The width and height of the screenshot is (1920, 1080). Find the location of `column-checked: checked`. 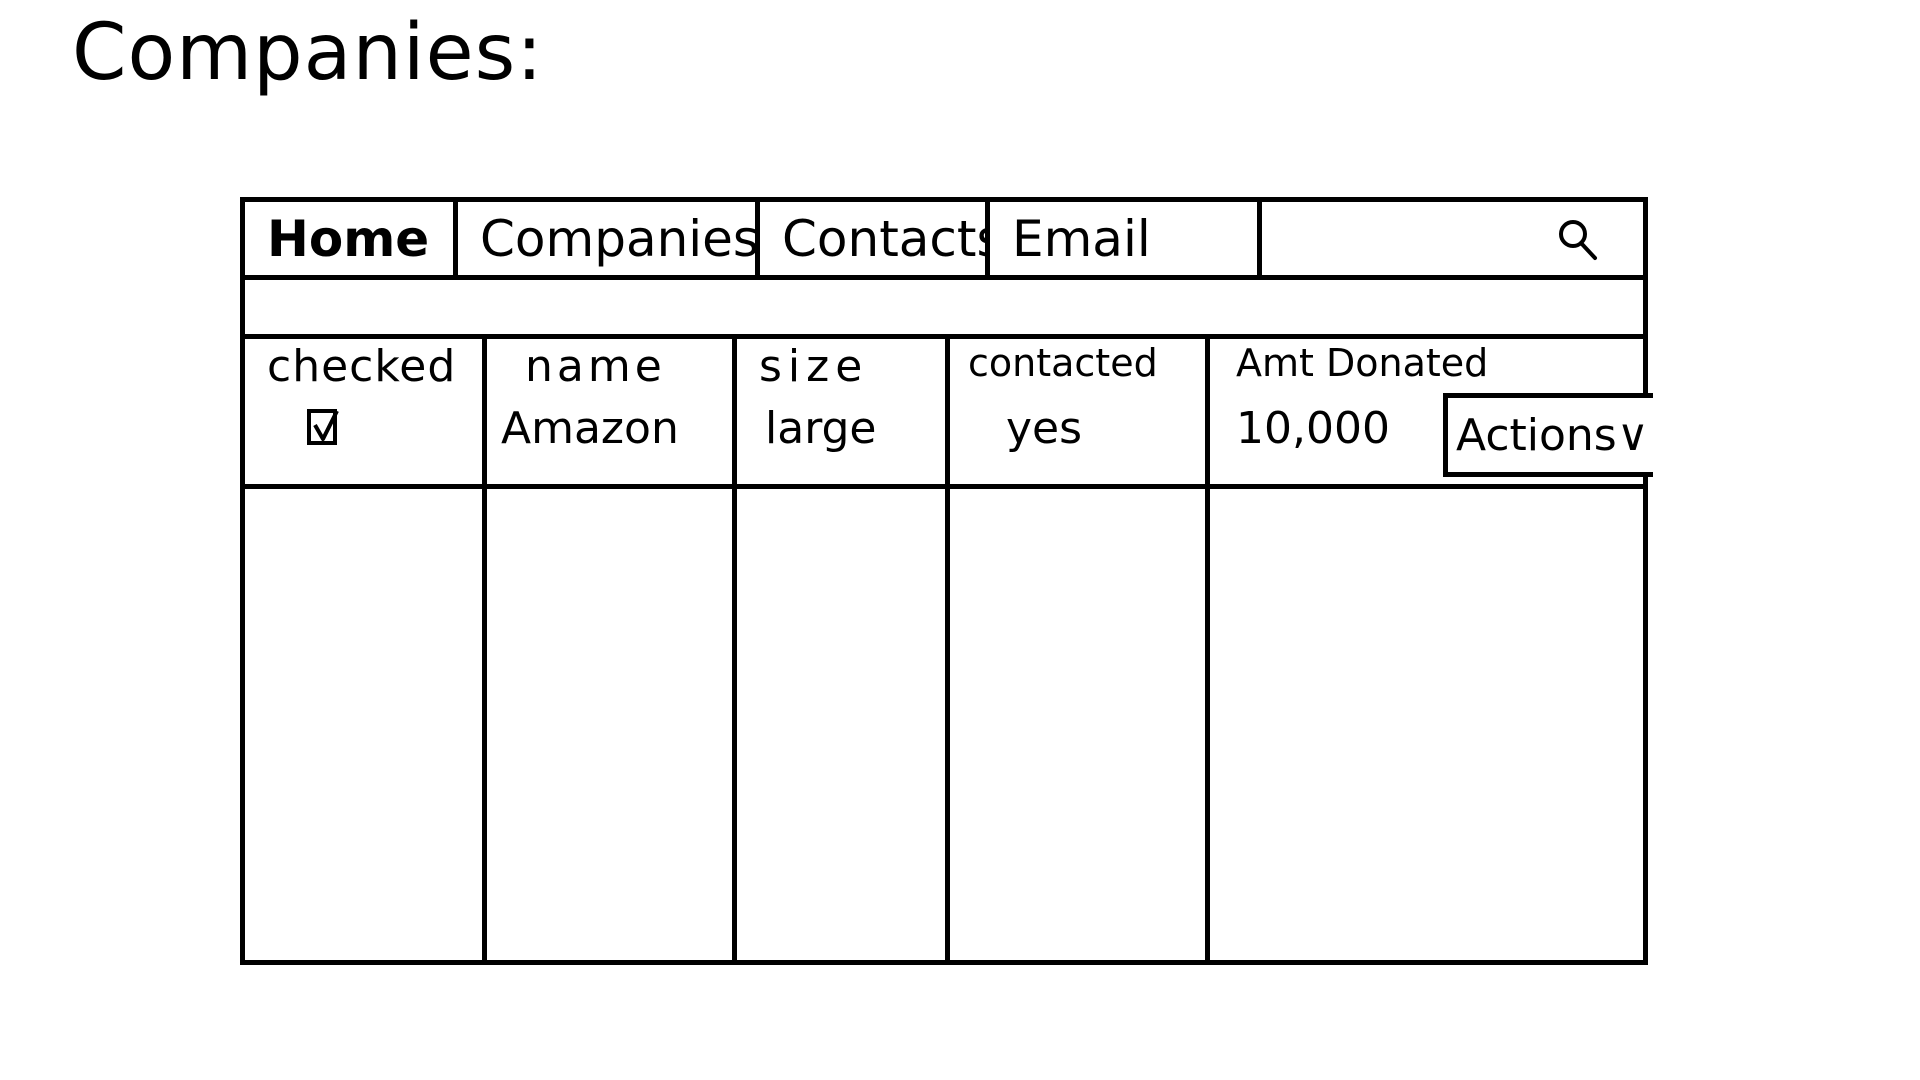

column-checked: checked is located at coordinates (366, 649).